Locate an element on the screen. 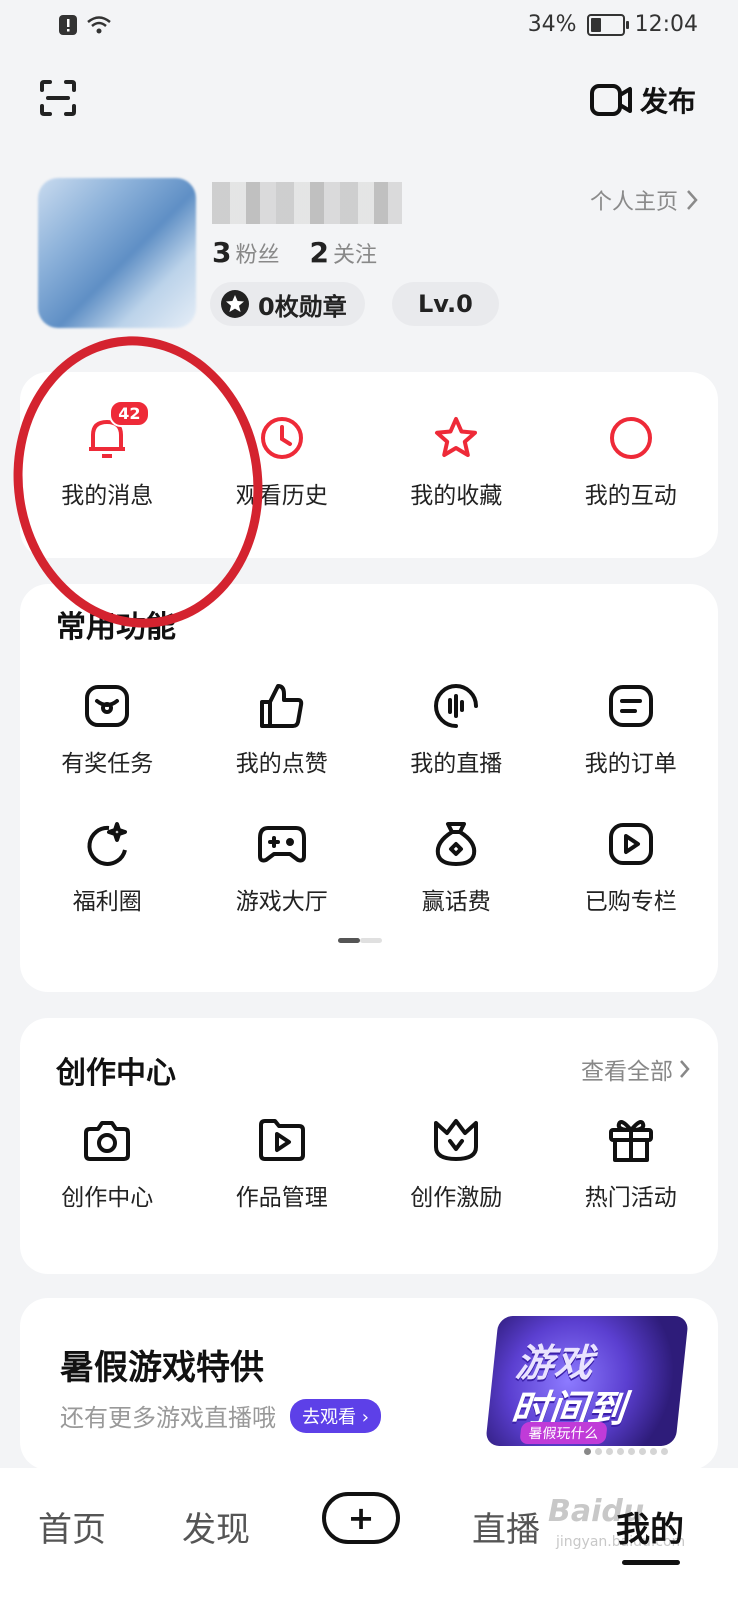 Image resolution: width=738 pixels, height=1600 pixels. function-label: 福利圈 is located at coordinates (107, 902).